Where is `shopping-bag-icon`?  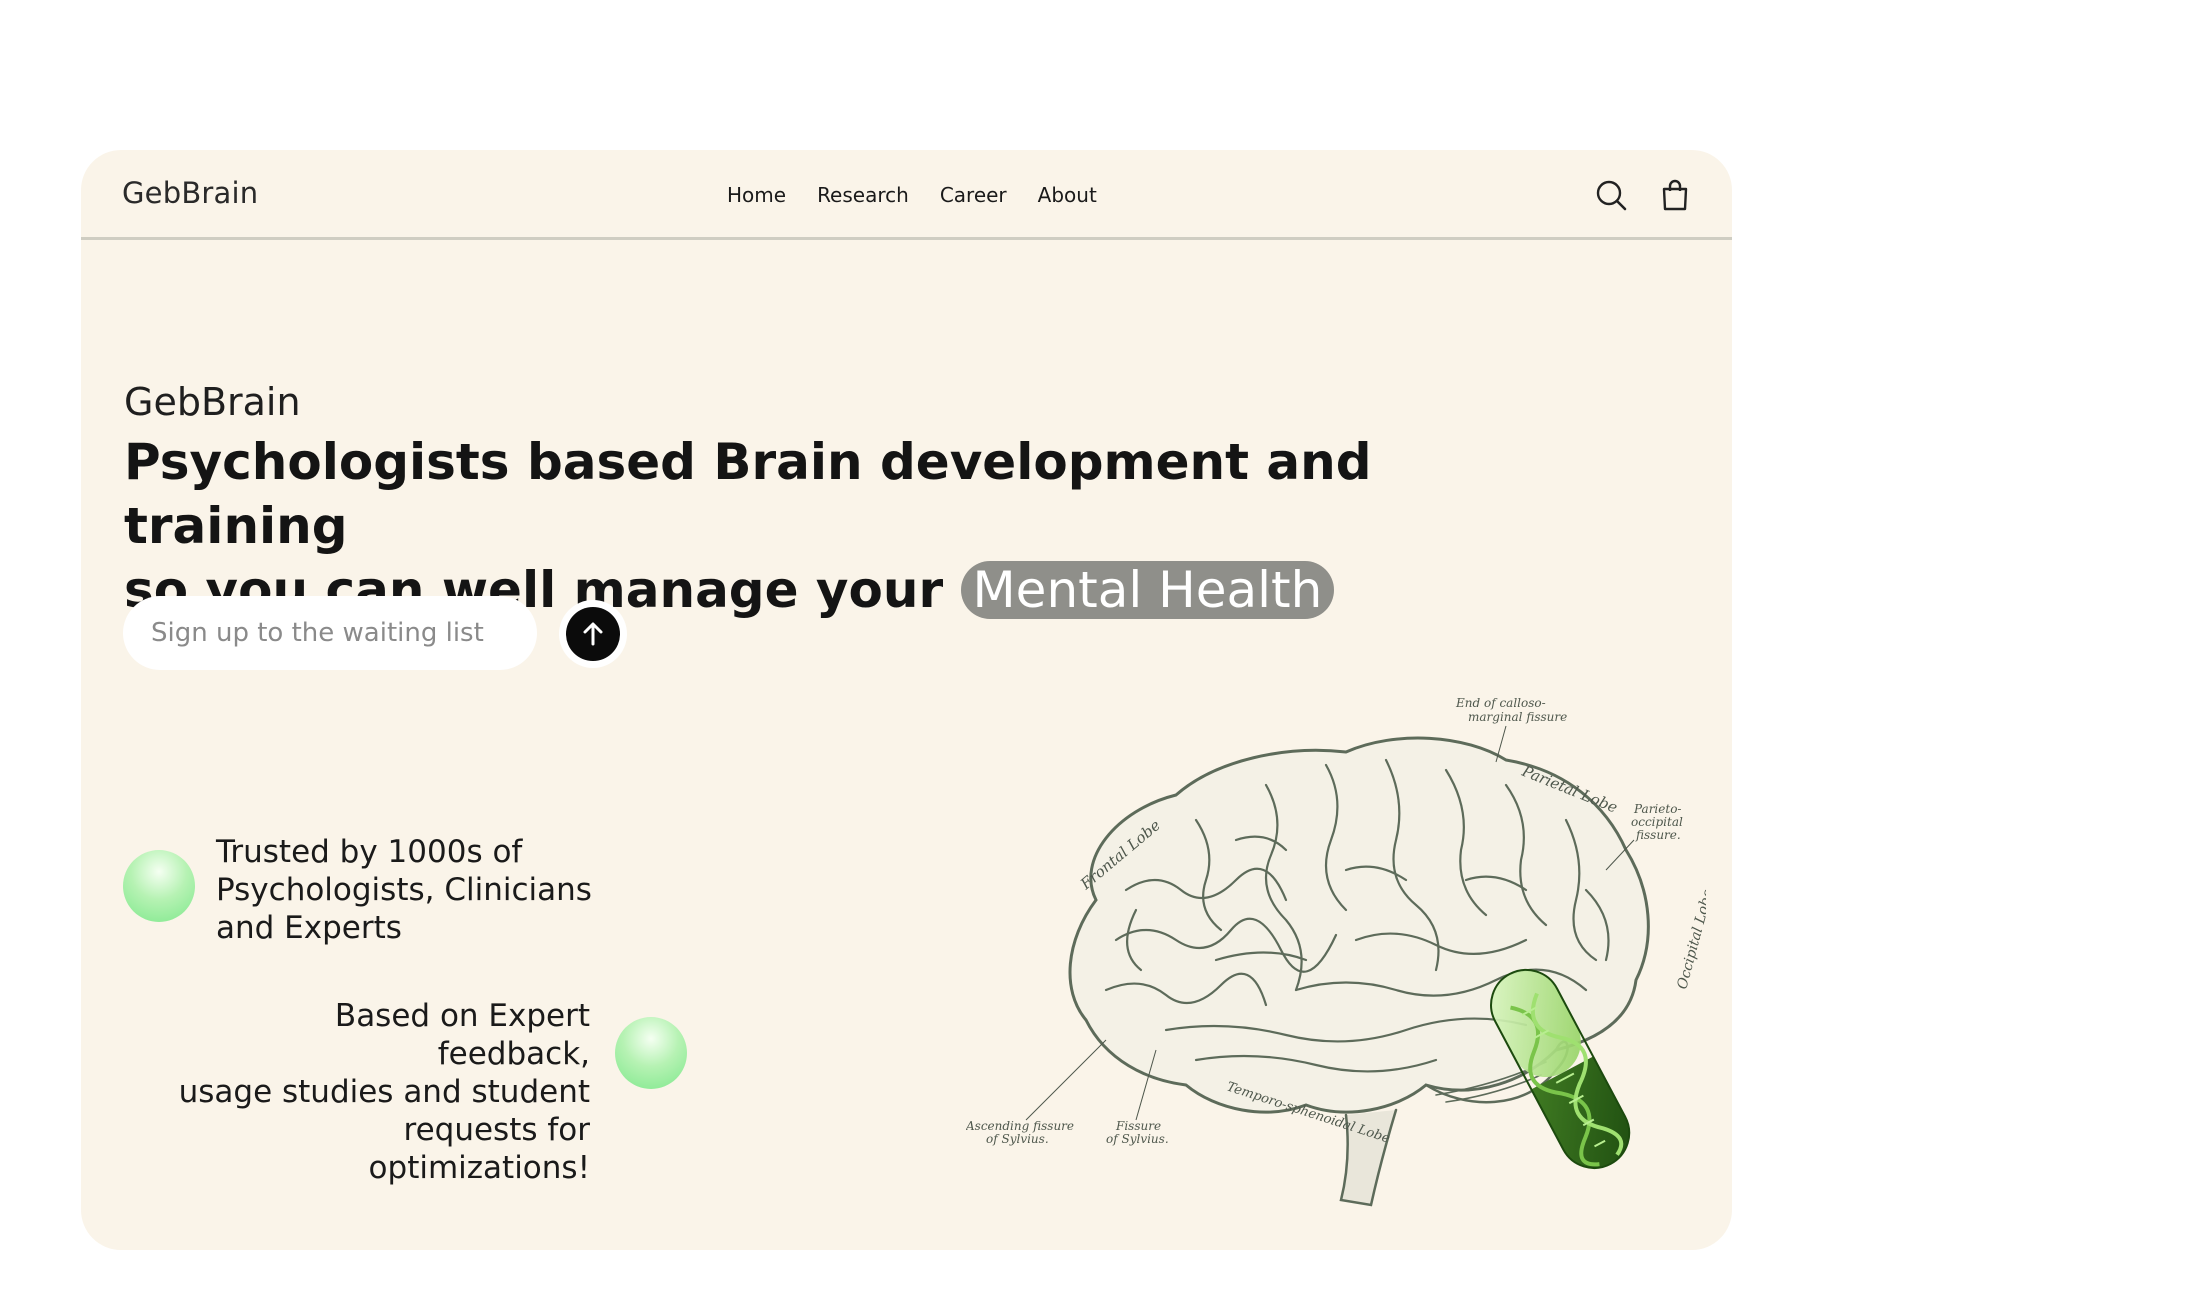 shopping-bag-icon is located at coordinates (1675, 195).